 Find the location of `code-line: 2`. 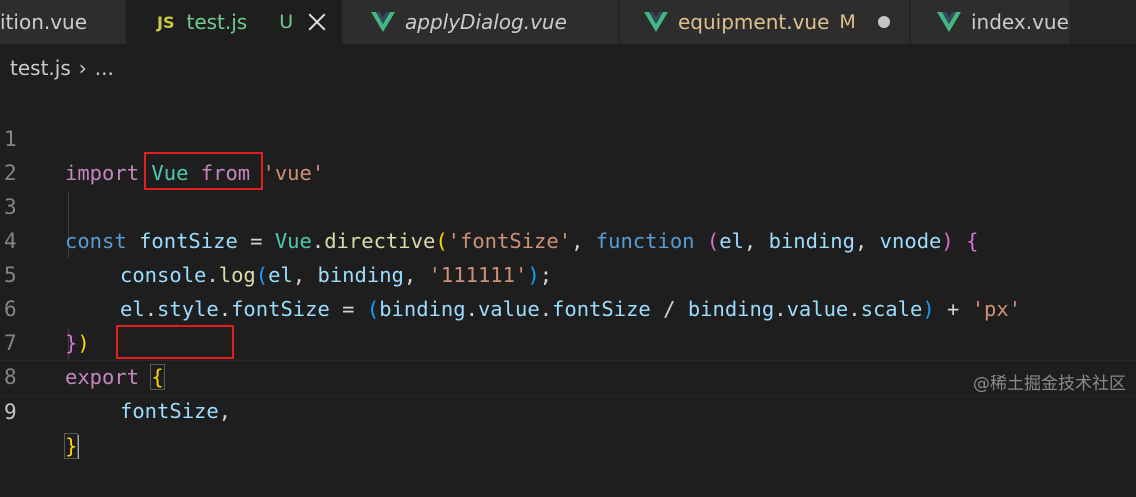

code-line: 2 is located at coordinates (568, 139).